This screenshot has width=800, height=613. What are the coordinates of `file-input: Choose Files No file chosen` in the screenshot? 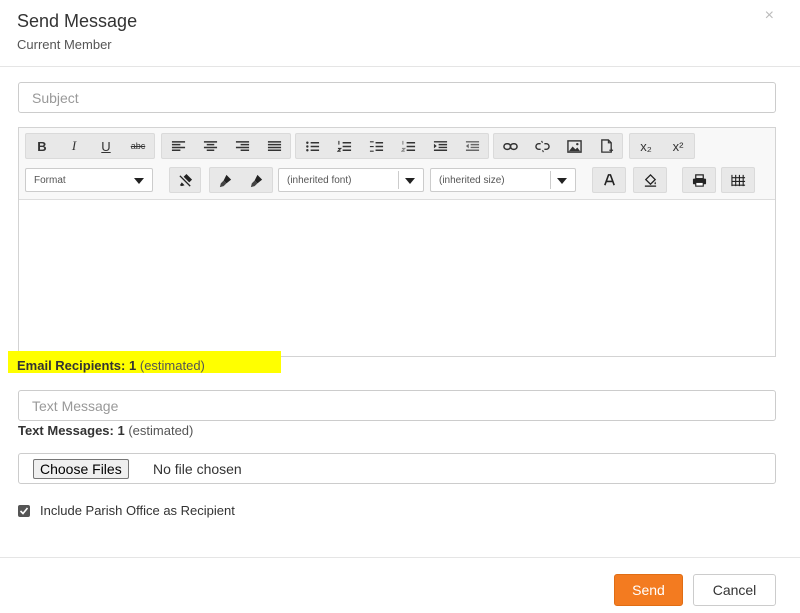 It's located at (397, 468).